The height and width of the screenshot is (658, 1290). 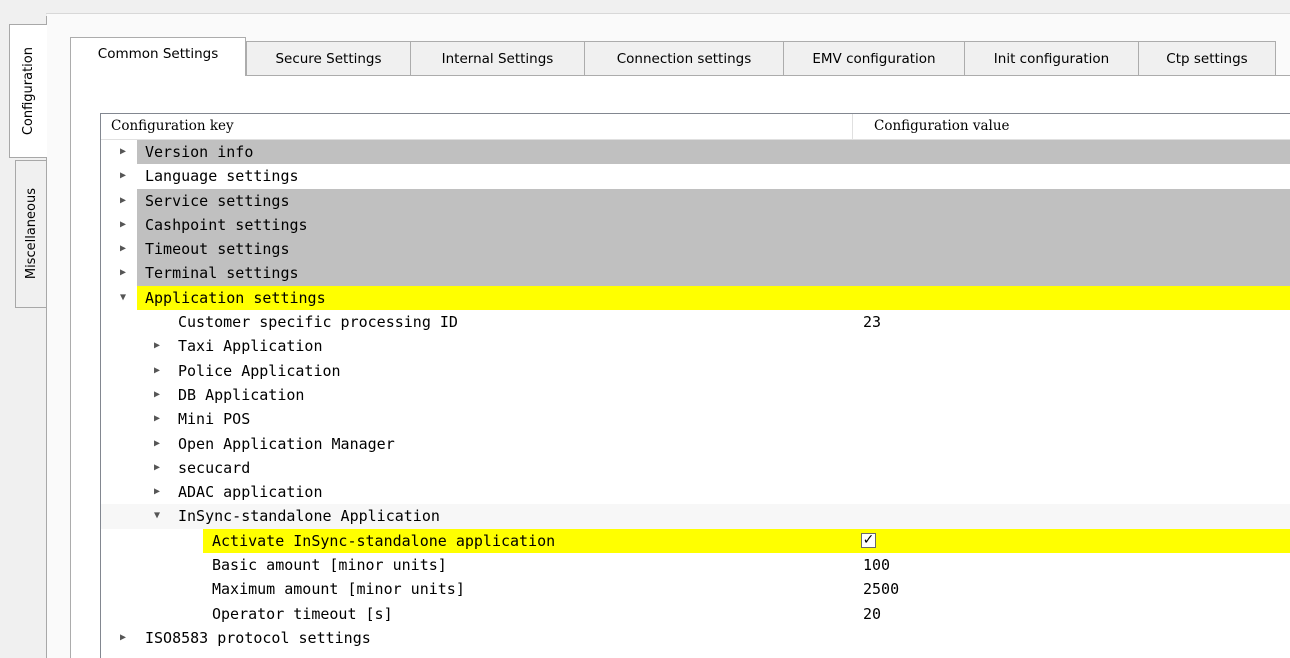 I want to click on tab-common-settings: Common Settings, so click(x=158, y=56).